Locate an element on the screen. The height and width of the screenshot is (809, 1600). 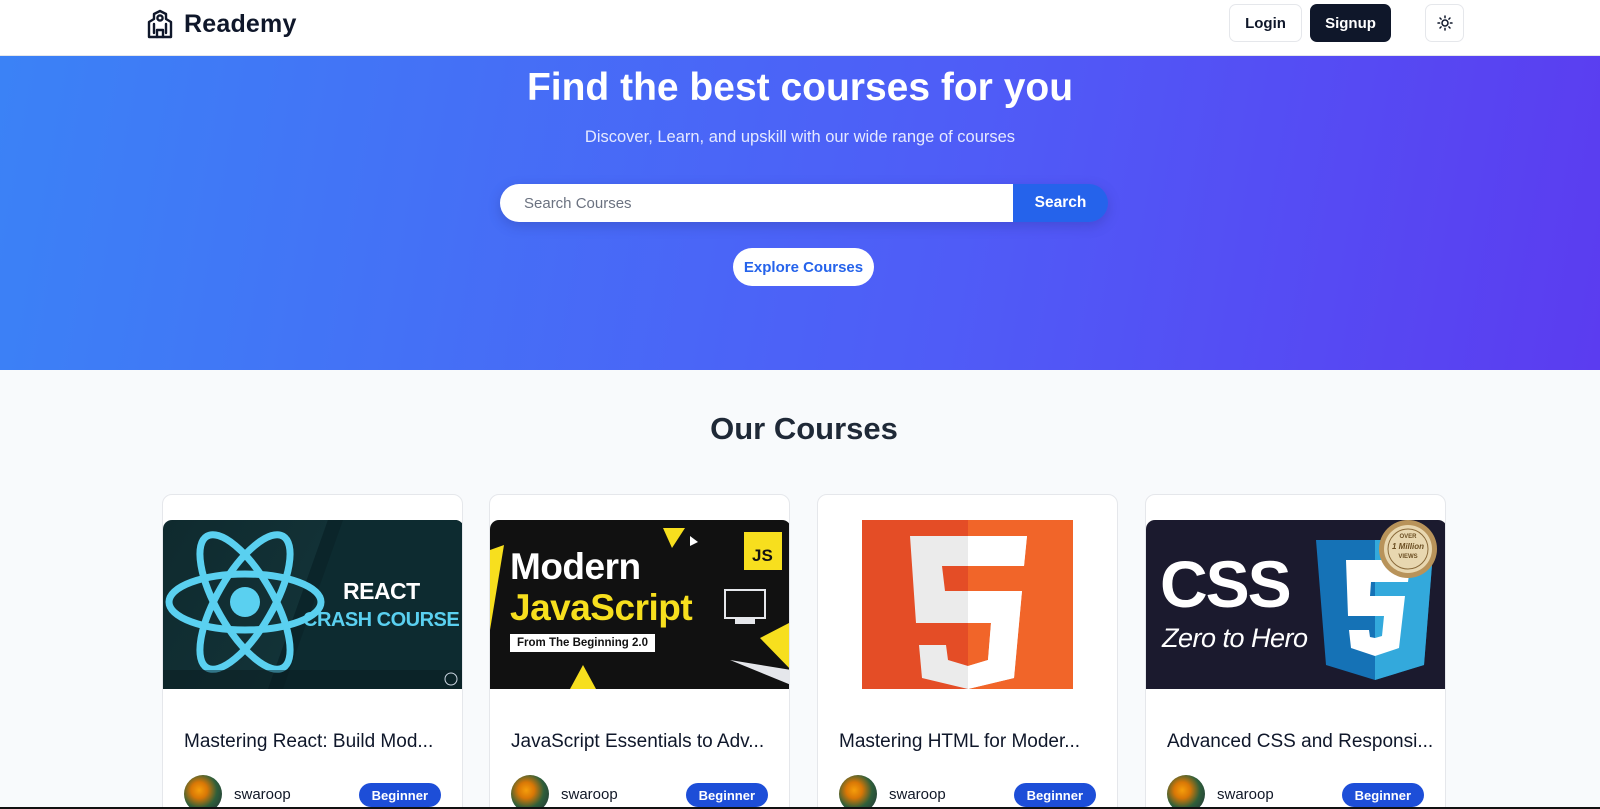
course-thumbnail is located at coordinates (967, 604).